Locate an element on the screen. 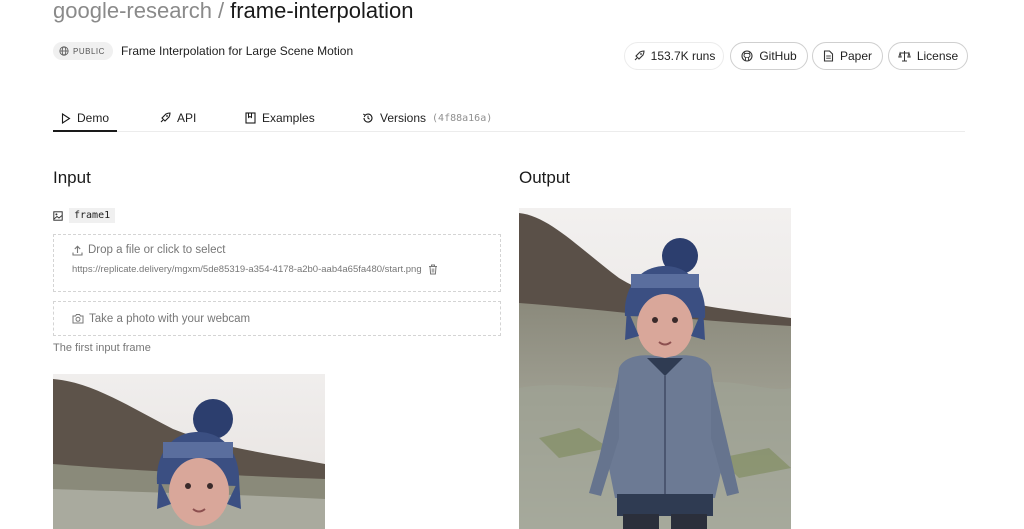 The width and height of the screenshot is (1024, 529). tab-demo: Demo is located at coordinates (85, 118).